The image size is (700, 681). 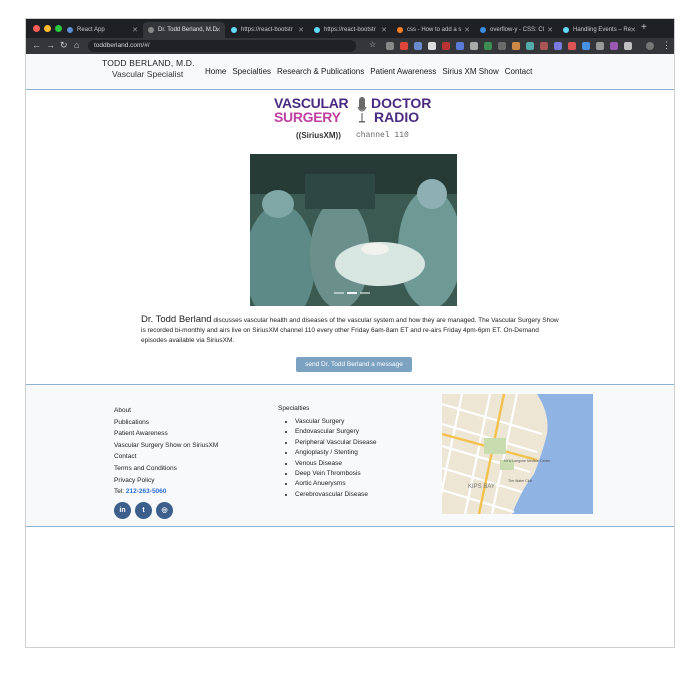 What do you see at coordinates (166, 469) in the screenshot?
I see `footer-link-terms: Terms and Conditions` at bounding box center [166, 469].